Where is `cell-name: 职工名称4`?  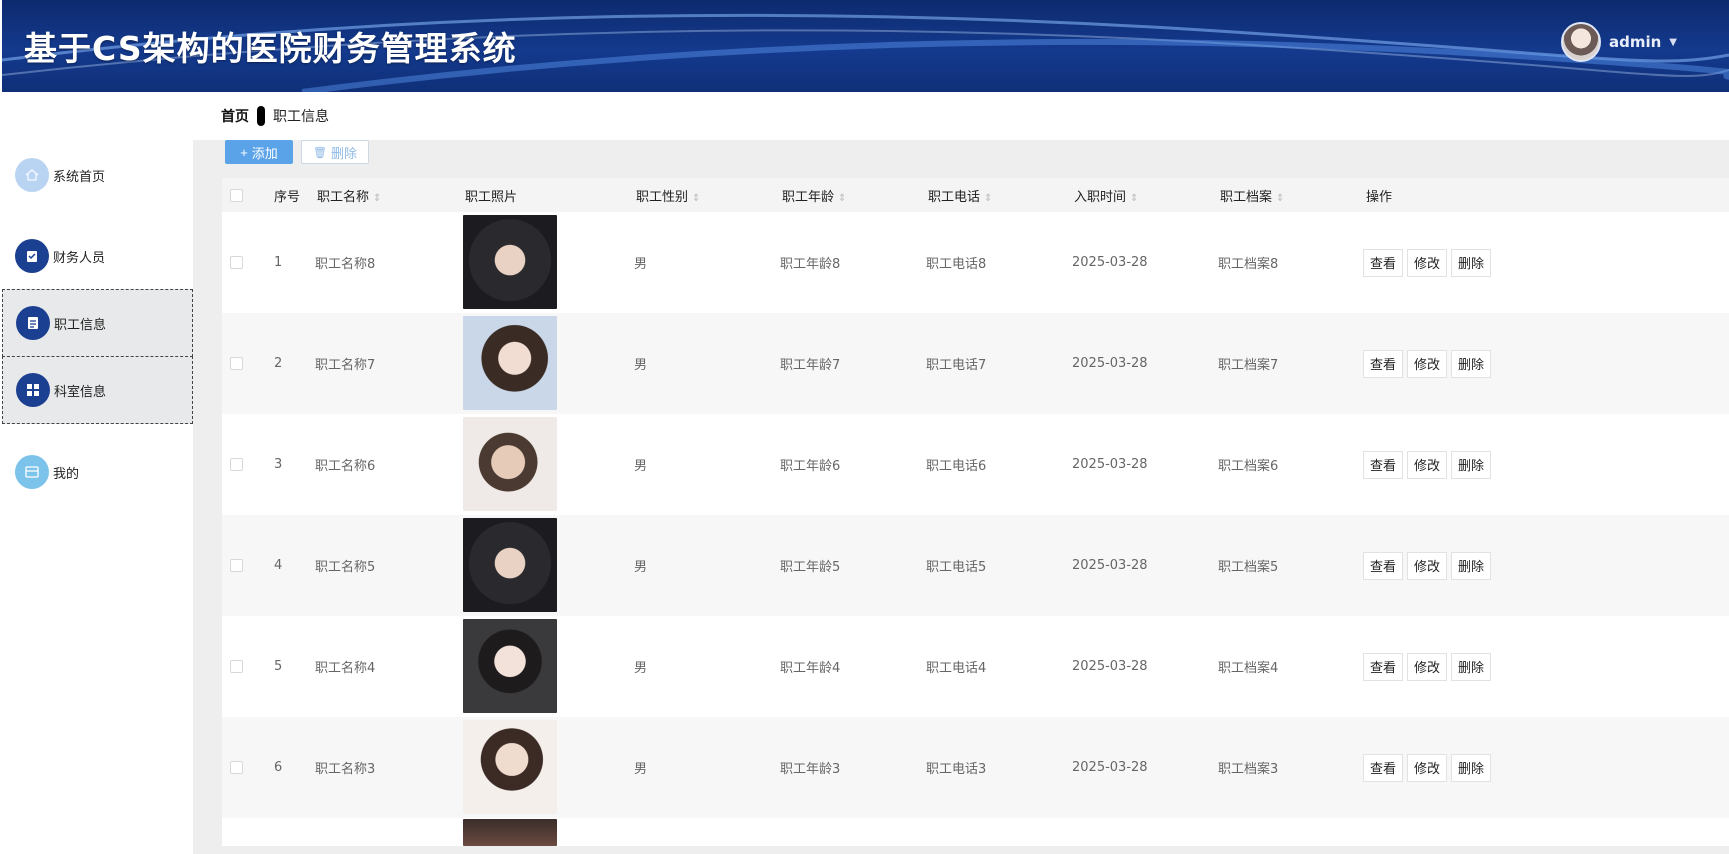 cell-name: 职工名称4 is located at coordinates (345, 668).